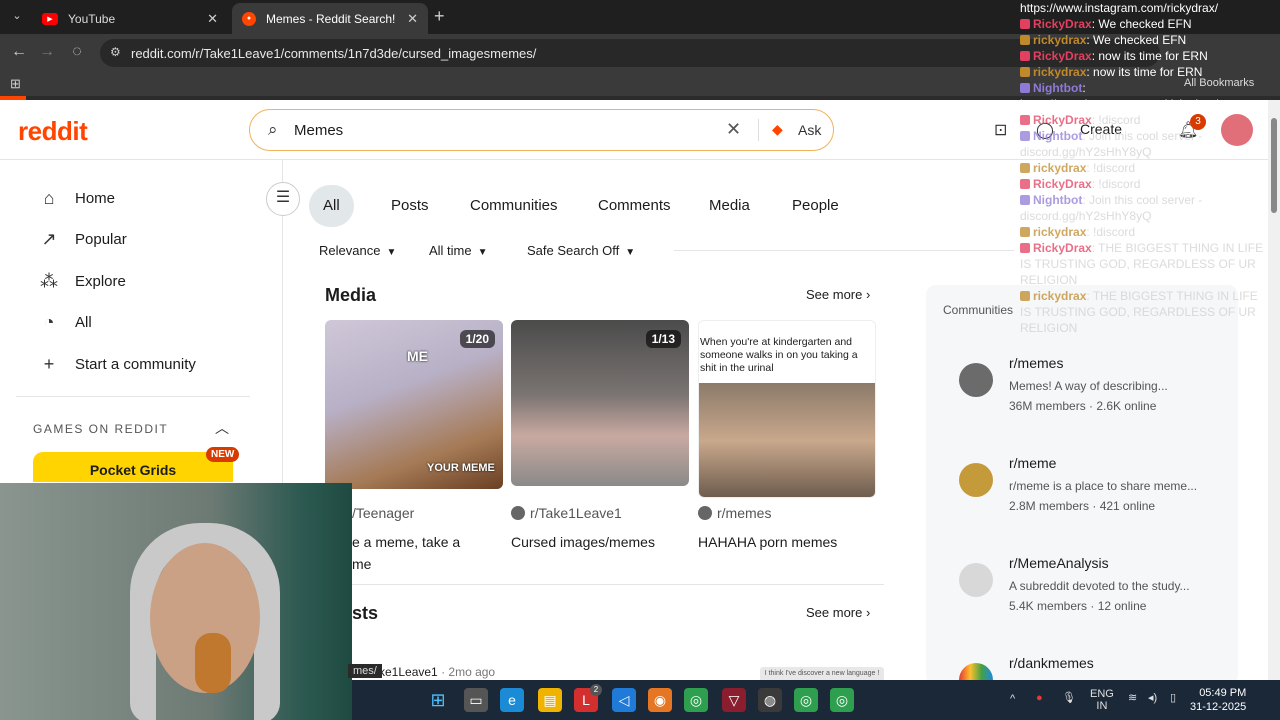 The width and height of the screenshot is (1280, 720). I want to click on media-card-image: ME YOUR MEME 1/20, so click(414, 404).